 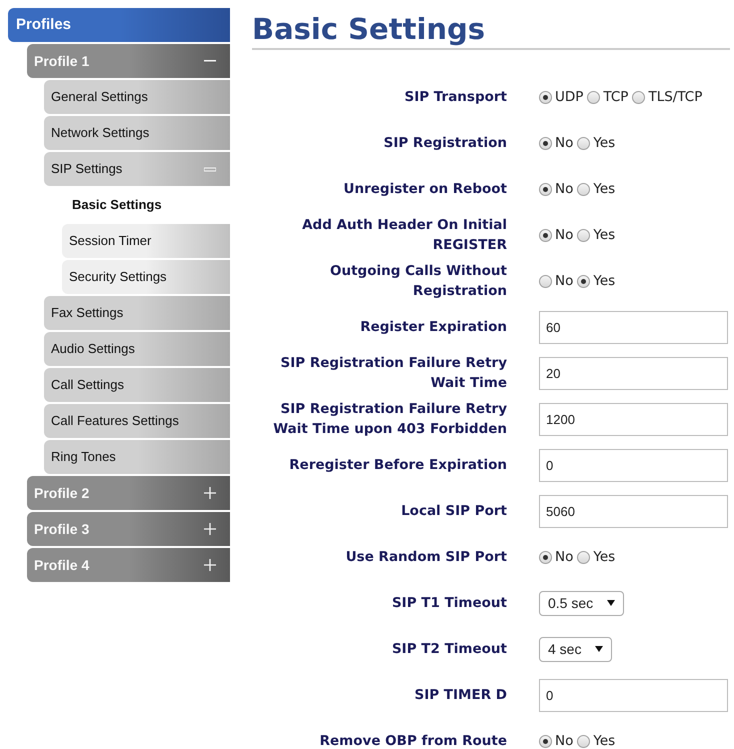 I want to click on field-label: SIP T1 Timeout, so click(x=448, y=603).